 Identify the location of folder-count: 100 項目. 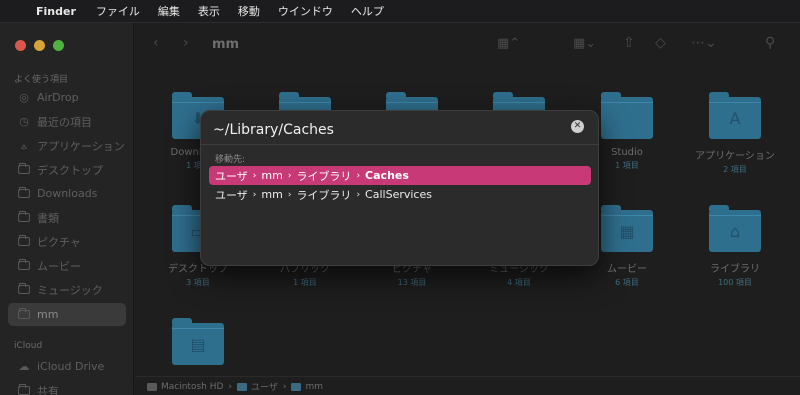
(735, 282).